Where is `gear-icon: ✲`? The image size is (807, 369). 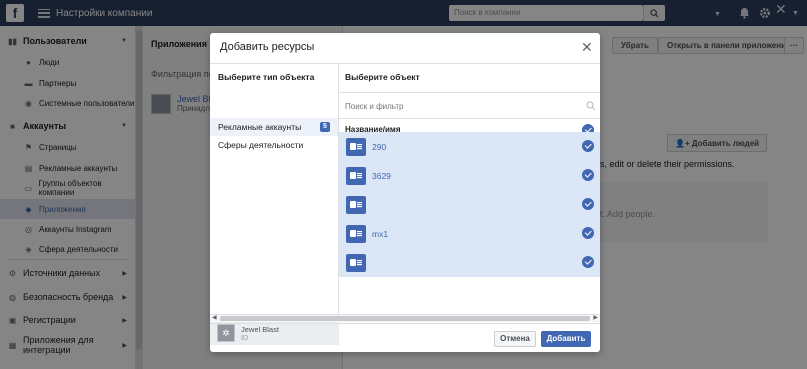 gear-icon: ✲ is located at coordinates (226, 333).